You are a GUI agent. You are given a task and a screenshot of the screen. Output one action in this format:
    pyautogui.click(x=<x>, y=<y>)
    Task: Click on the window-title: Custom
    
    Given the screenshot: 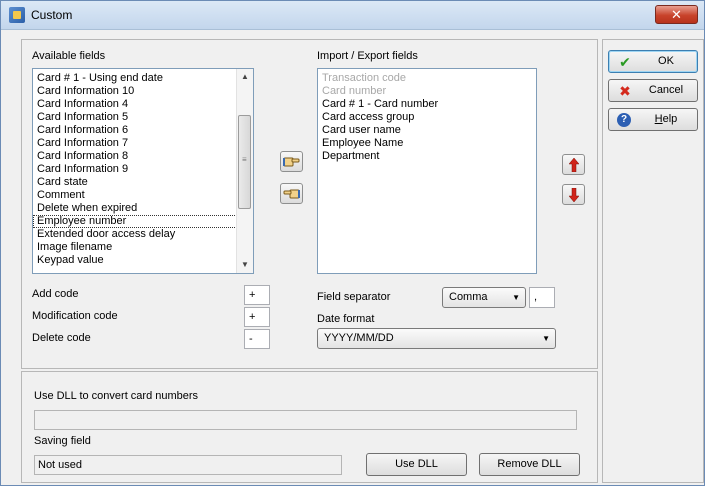 What is the action you would take?
    pyautogui.click(x=52, y=15)
    